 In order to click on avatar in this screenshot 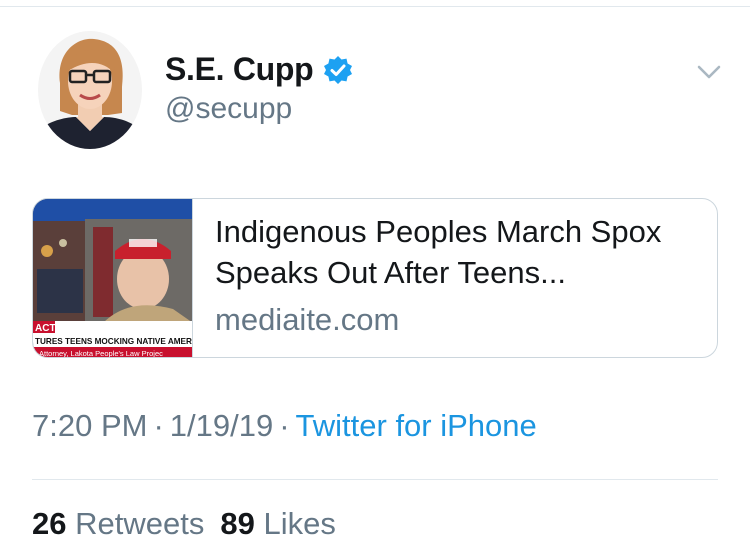, I will do `click(90, 90)`.